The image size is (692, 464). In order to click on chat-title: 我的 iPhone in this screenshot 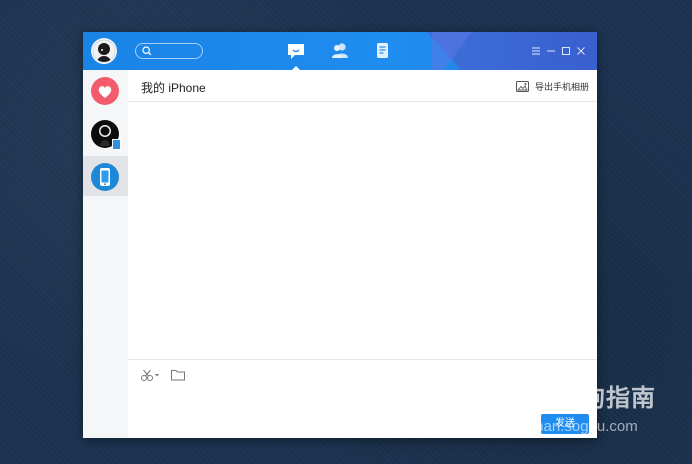, I will do `click(173, 88)`.